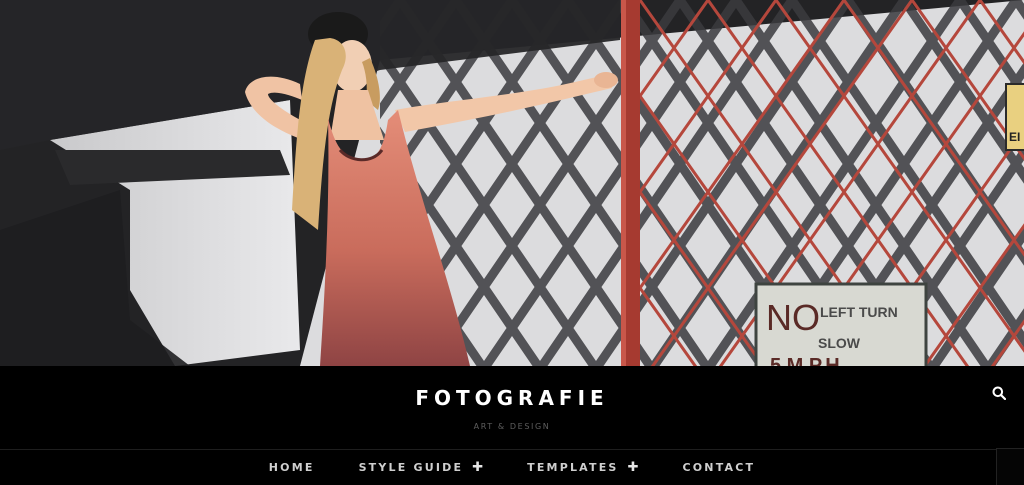  What do you see at coordinates (512, 467) in the screenshot?
I see `main-navigation: HOME STYLE GUIDE ✚ TEMPLATES ✚ CONTACT` at bounding box center [512, 467].